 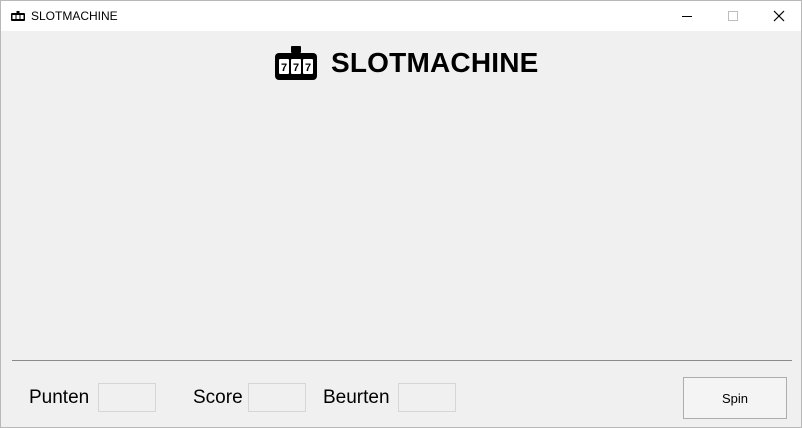 What do you see at coordinates (74, 16) in the screenshot?
I see `window-title: SLOTMACHINE` at bounding box center [74, 16].